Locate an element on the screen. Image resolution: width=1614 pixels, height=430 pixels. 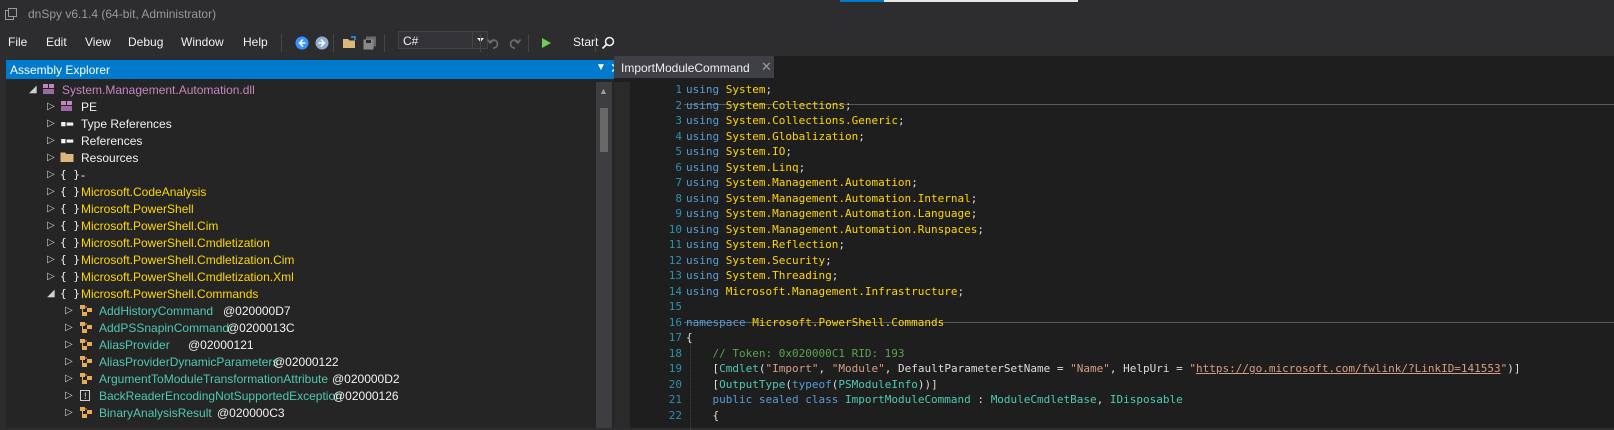
line-number: 20 is located at coordinates (675, 384).